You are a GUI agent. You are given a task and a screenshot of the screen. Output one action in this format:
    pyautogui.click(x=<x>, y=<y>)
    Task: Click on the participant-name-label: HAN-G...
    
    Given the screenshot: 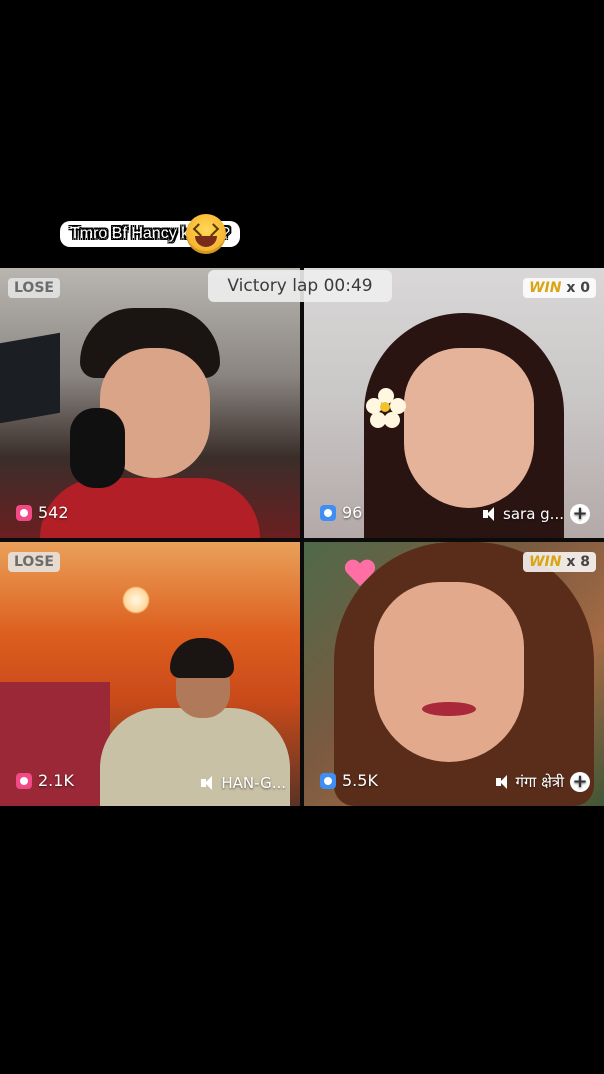 What is the action you would take?
    pyautogui.click(x=253, y=783)
    